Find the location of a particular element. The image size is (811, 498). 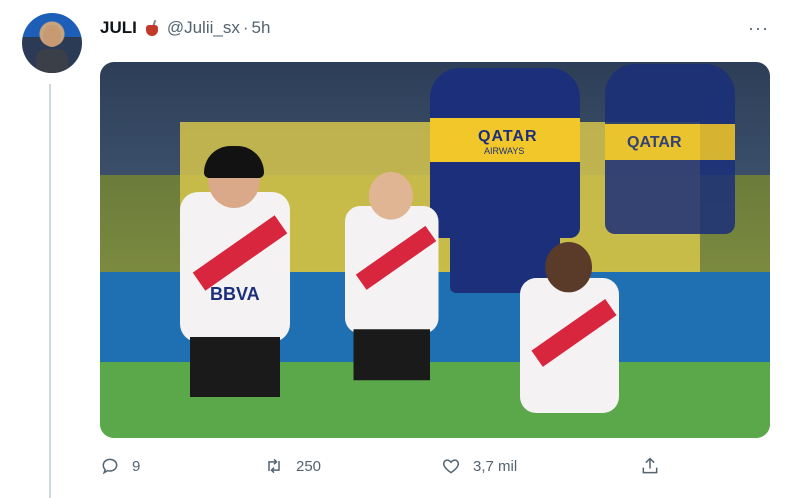

jersey-sponsor-sub: AIRWAYS is located at coordinates (504, 151).